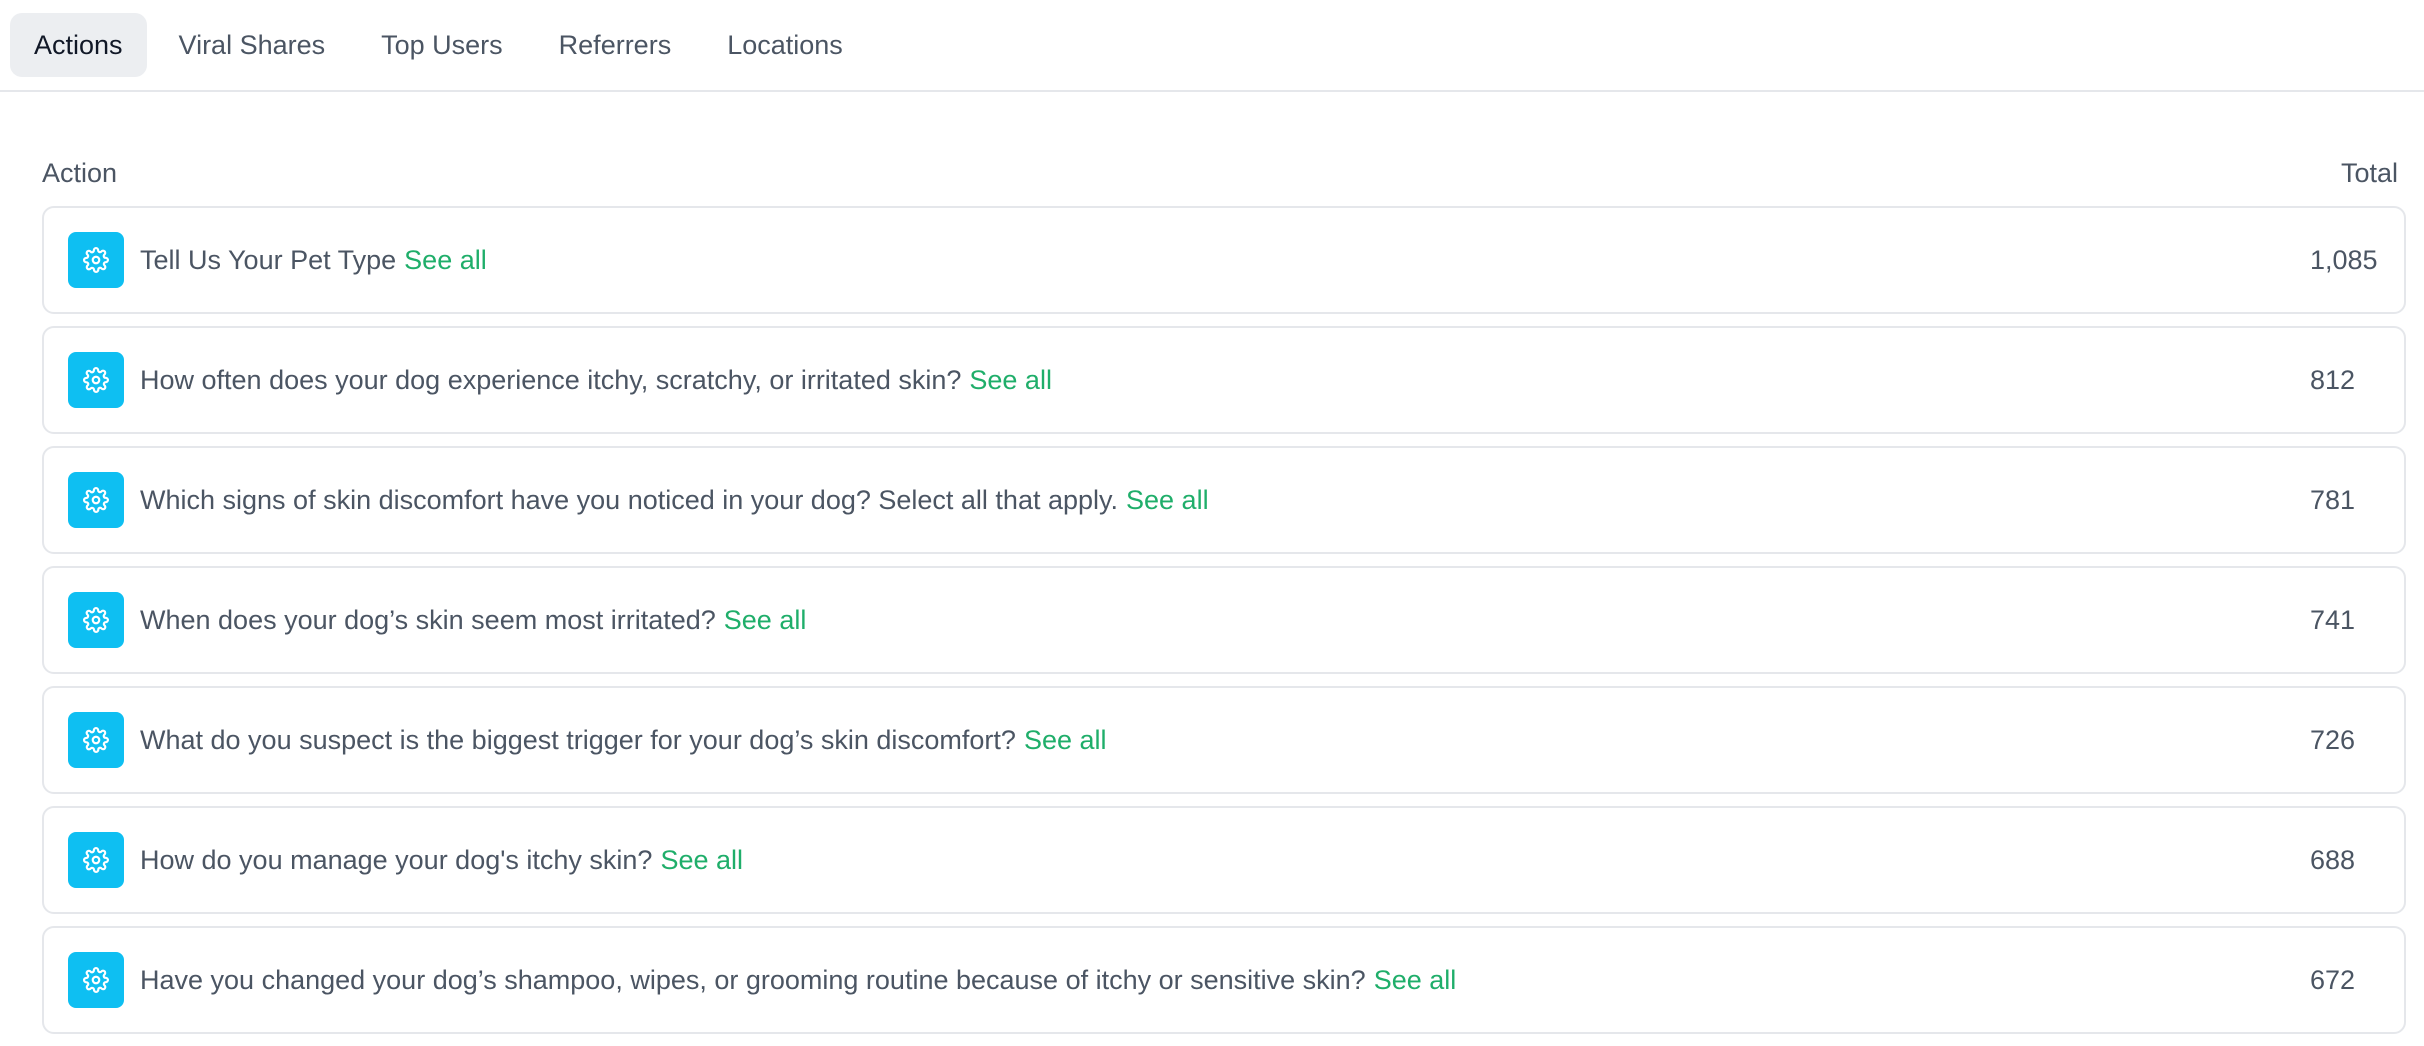 This screenshot has height=1046, width=2424. Describe the element at coordinates (2333, 859) in the screenshot. I see `action-total: 688` at that location.